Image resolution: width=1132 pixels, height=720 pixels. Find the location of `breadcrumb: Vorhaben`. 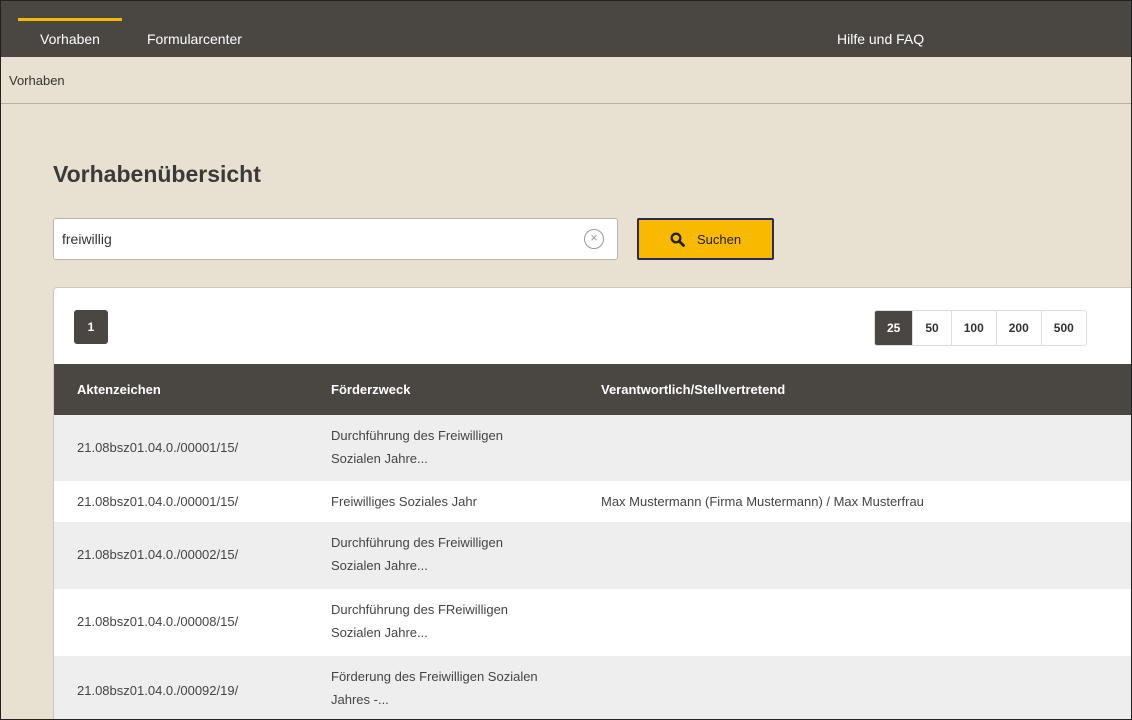

breadcrumb: Vorhaben is located at coordinates (37, 80).